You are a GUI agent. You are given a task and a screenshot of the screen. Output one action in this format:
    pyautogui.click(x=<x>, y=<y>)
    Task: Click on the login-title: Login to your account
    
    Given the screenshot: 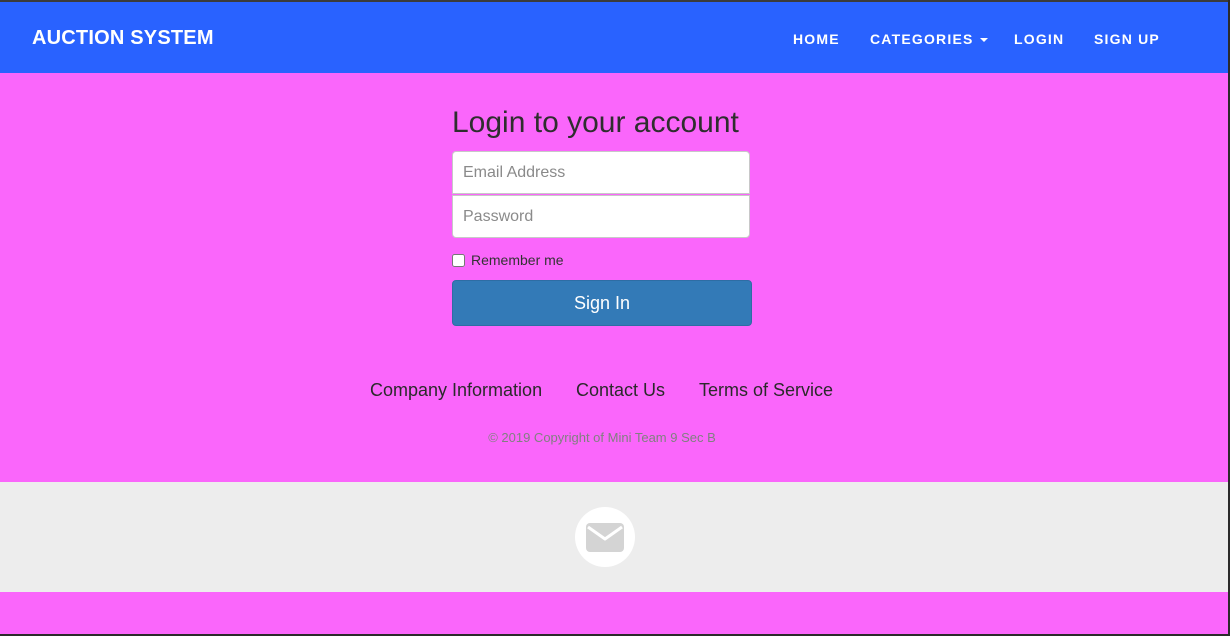 What is the action you would take?
    pyautogui.click(x=595, y=122)
    